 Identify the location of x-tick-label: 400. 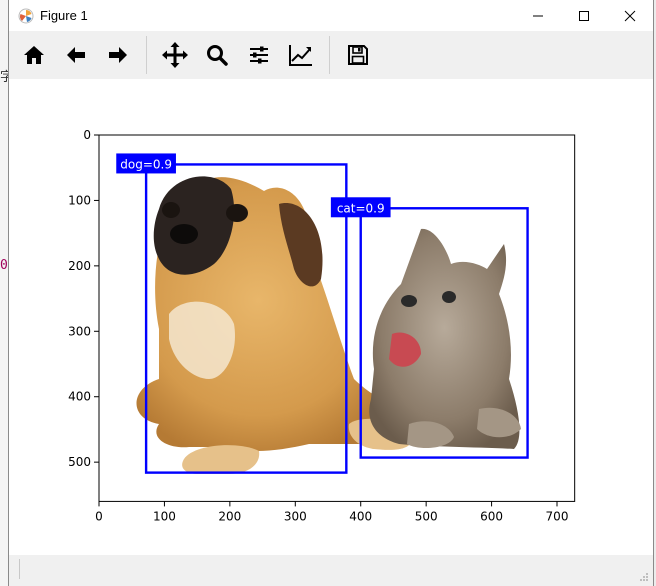
(360, 516).